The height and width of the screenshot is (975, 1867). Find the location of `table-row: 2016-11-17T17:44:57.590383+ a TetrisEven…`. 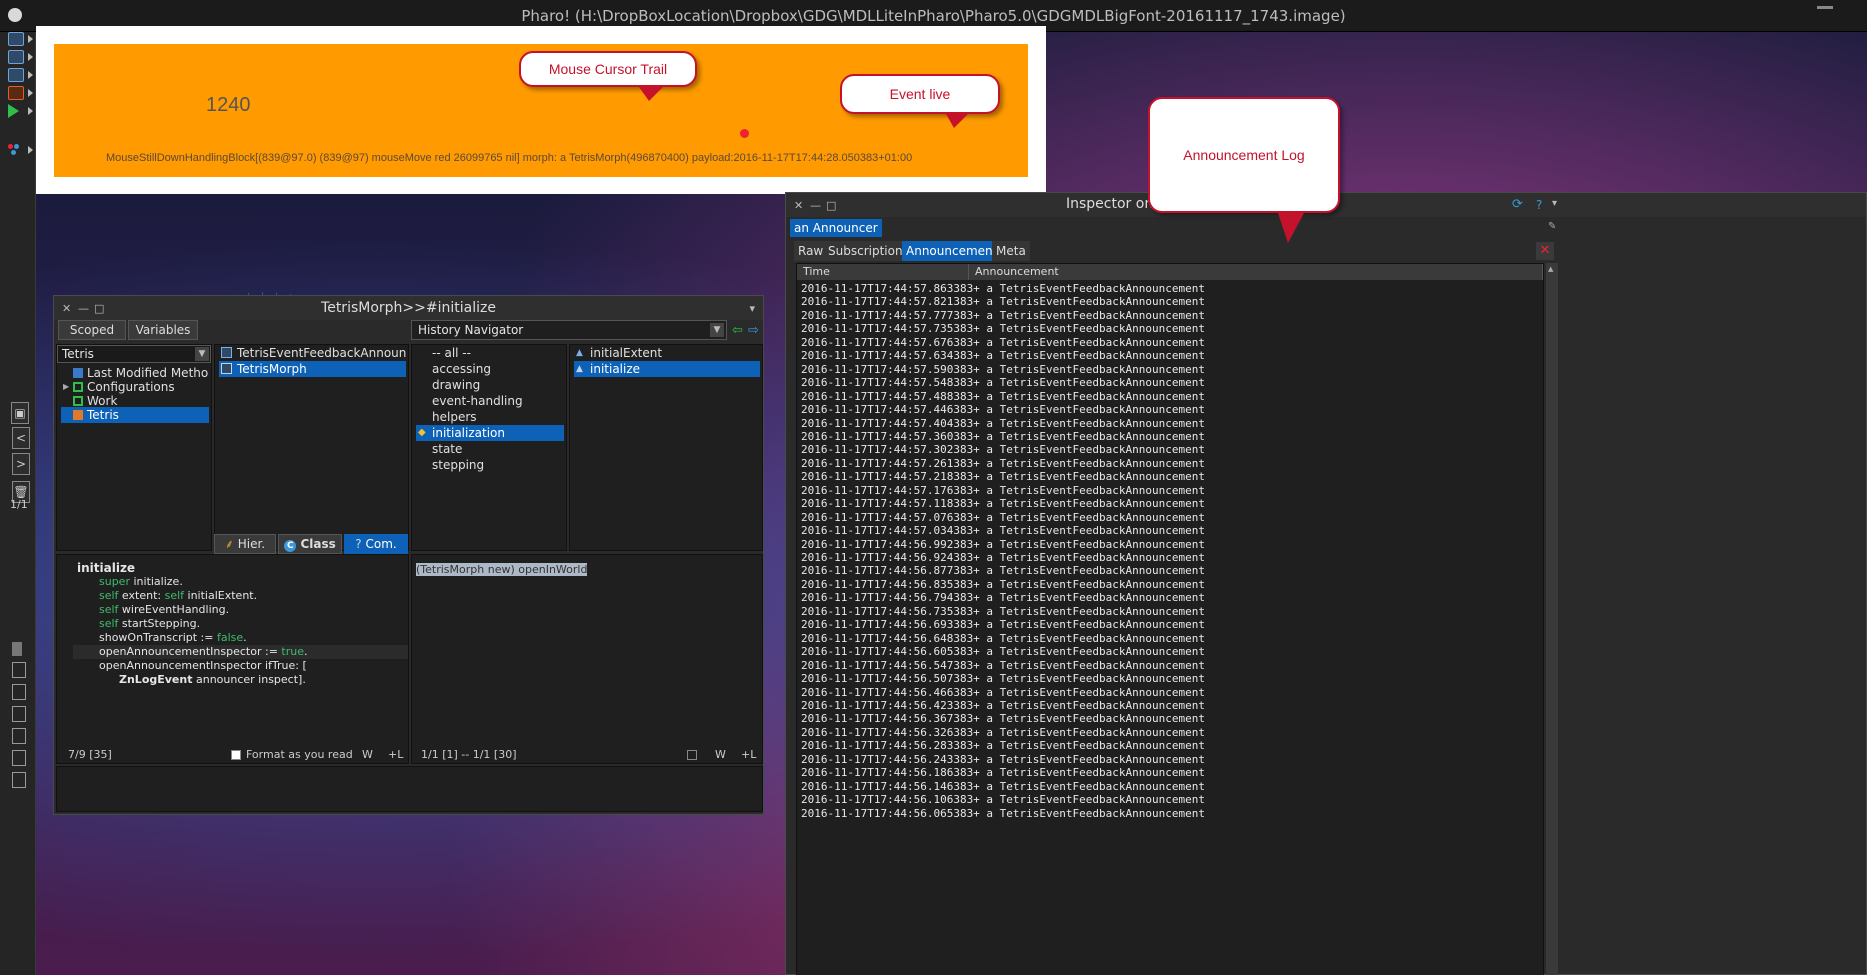

table-row: 2016-11-17T17:44:57.590383+ a TetrisEven… is located at coordinates (1003, 369).